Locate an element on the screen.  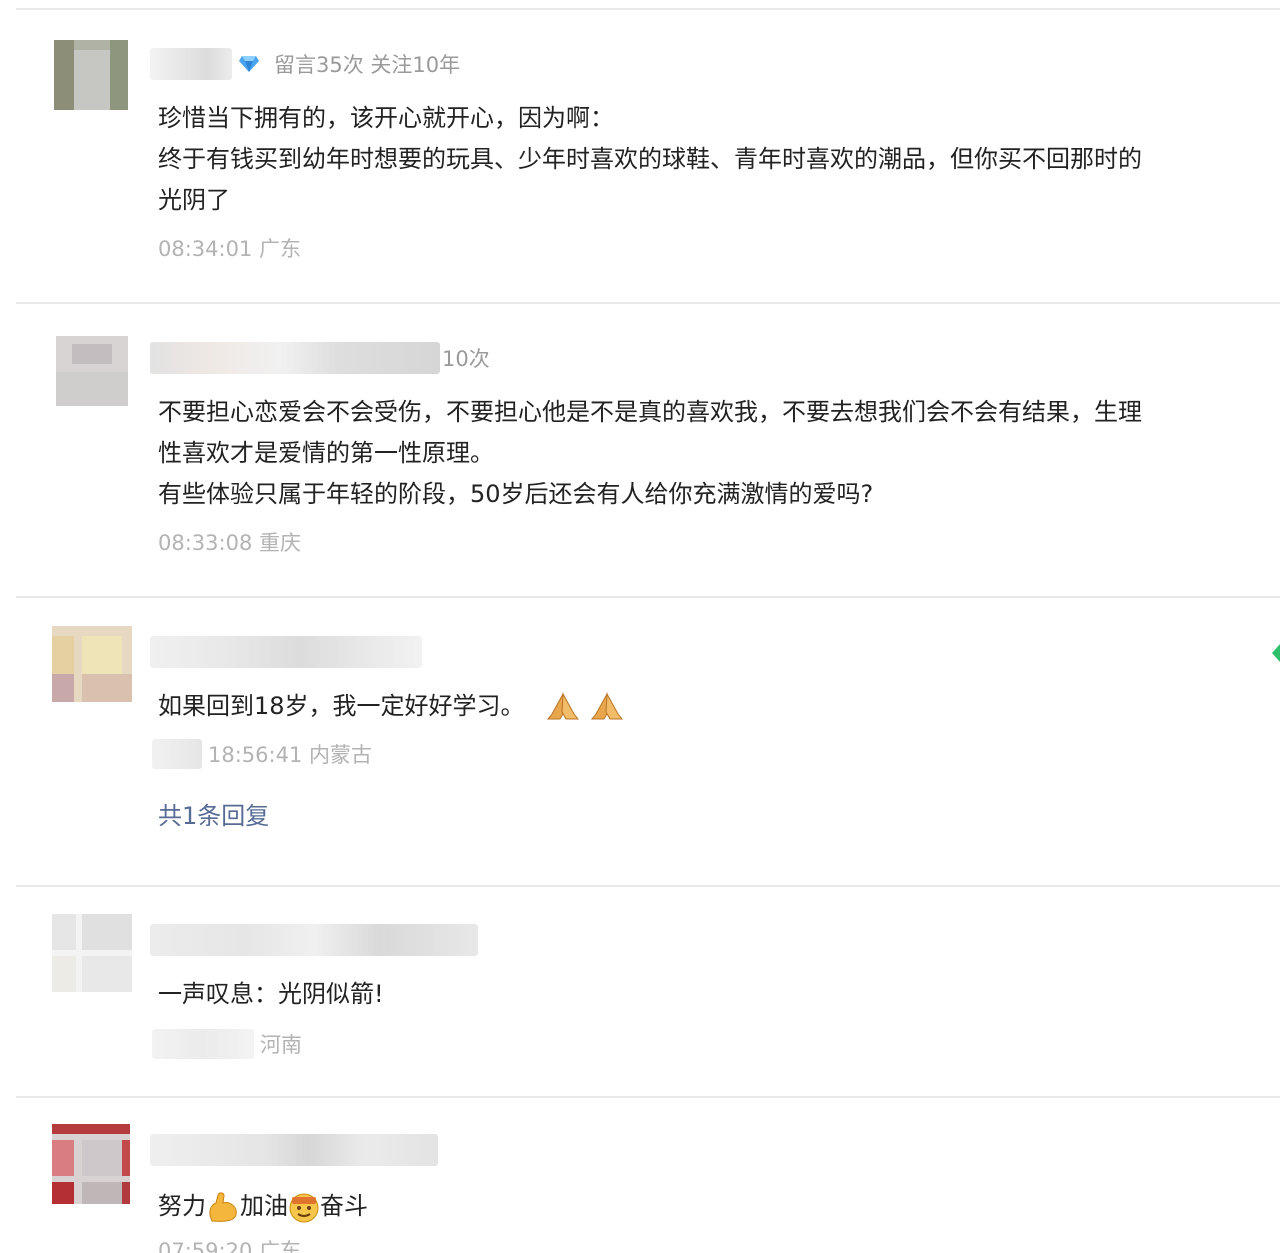
comment-line-text: 奋斗 is located at coordinates (344, 1206).